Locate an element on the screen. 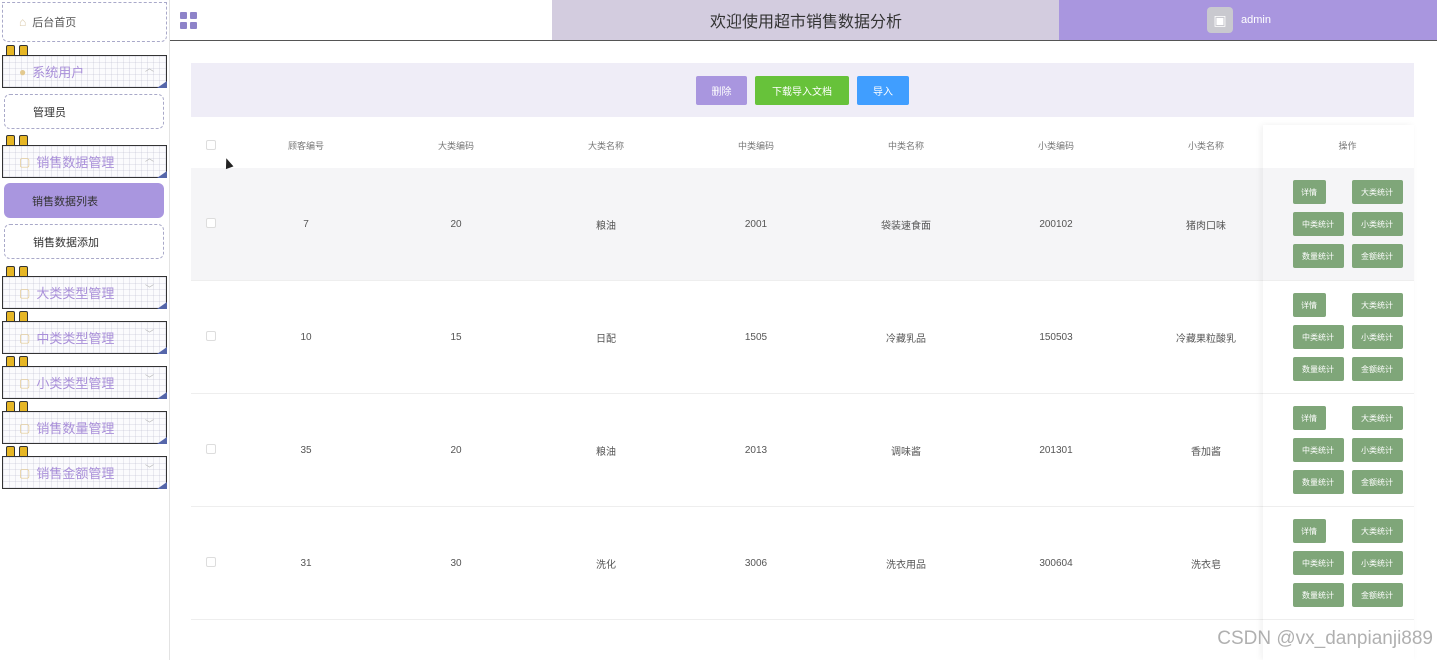 This screenshot has width=1437, height=660. select-all-checkbox is located at coordinates (211, 144).